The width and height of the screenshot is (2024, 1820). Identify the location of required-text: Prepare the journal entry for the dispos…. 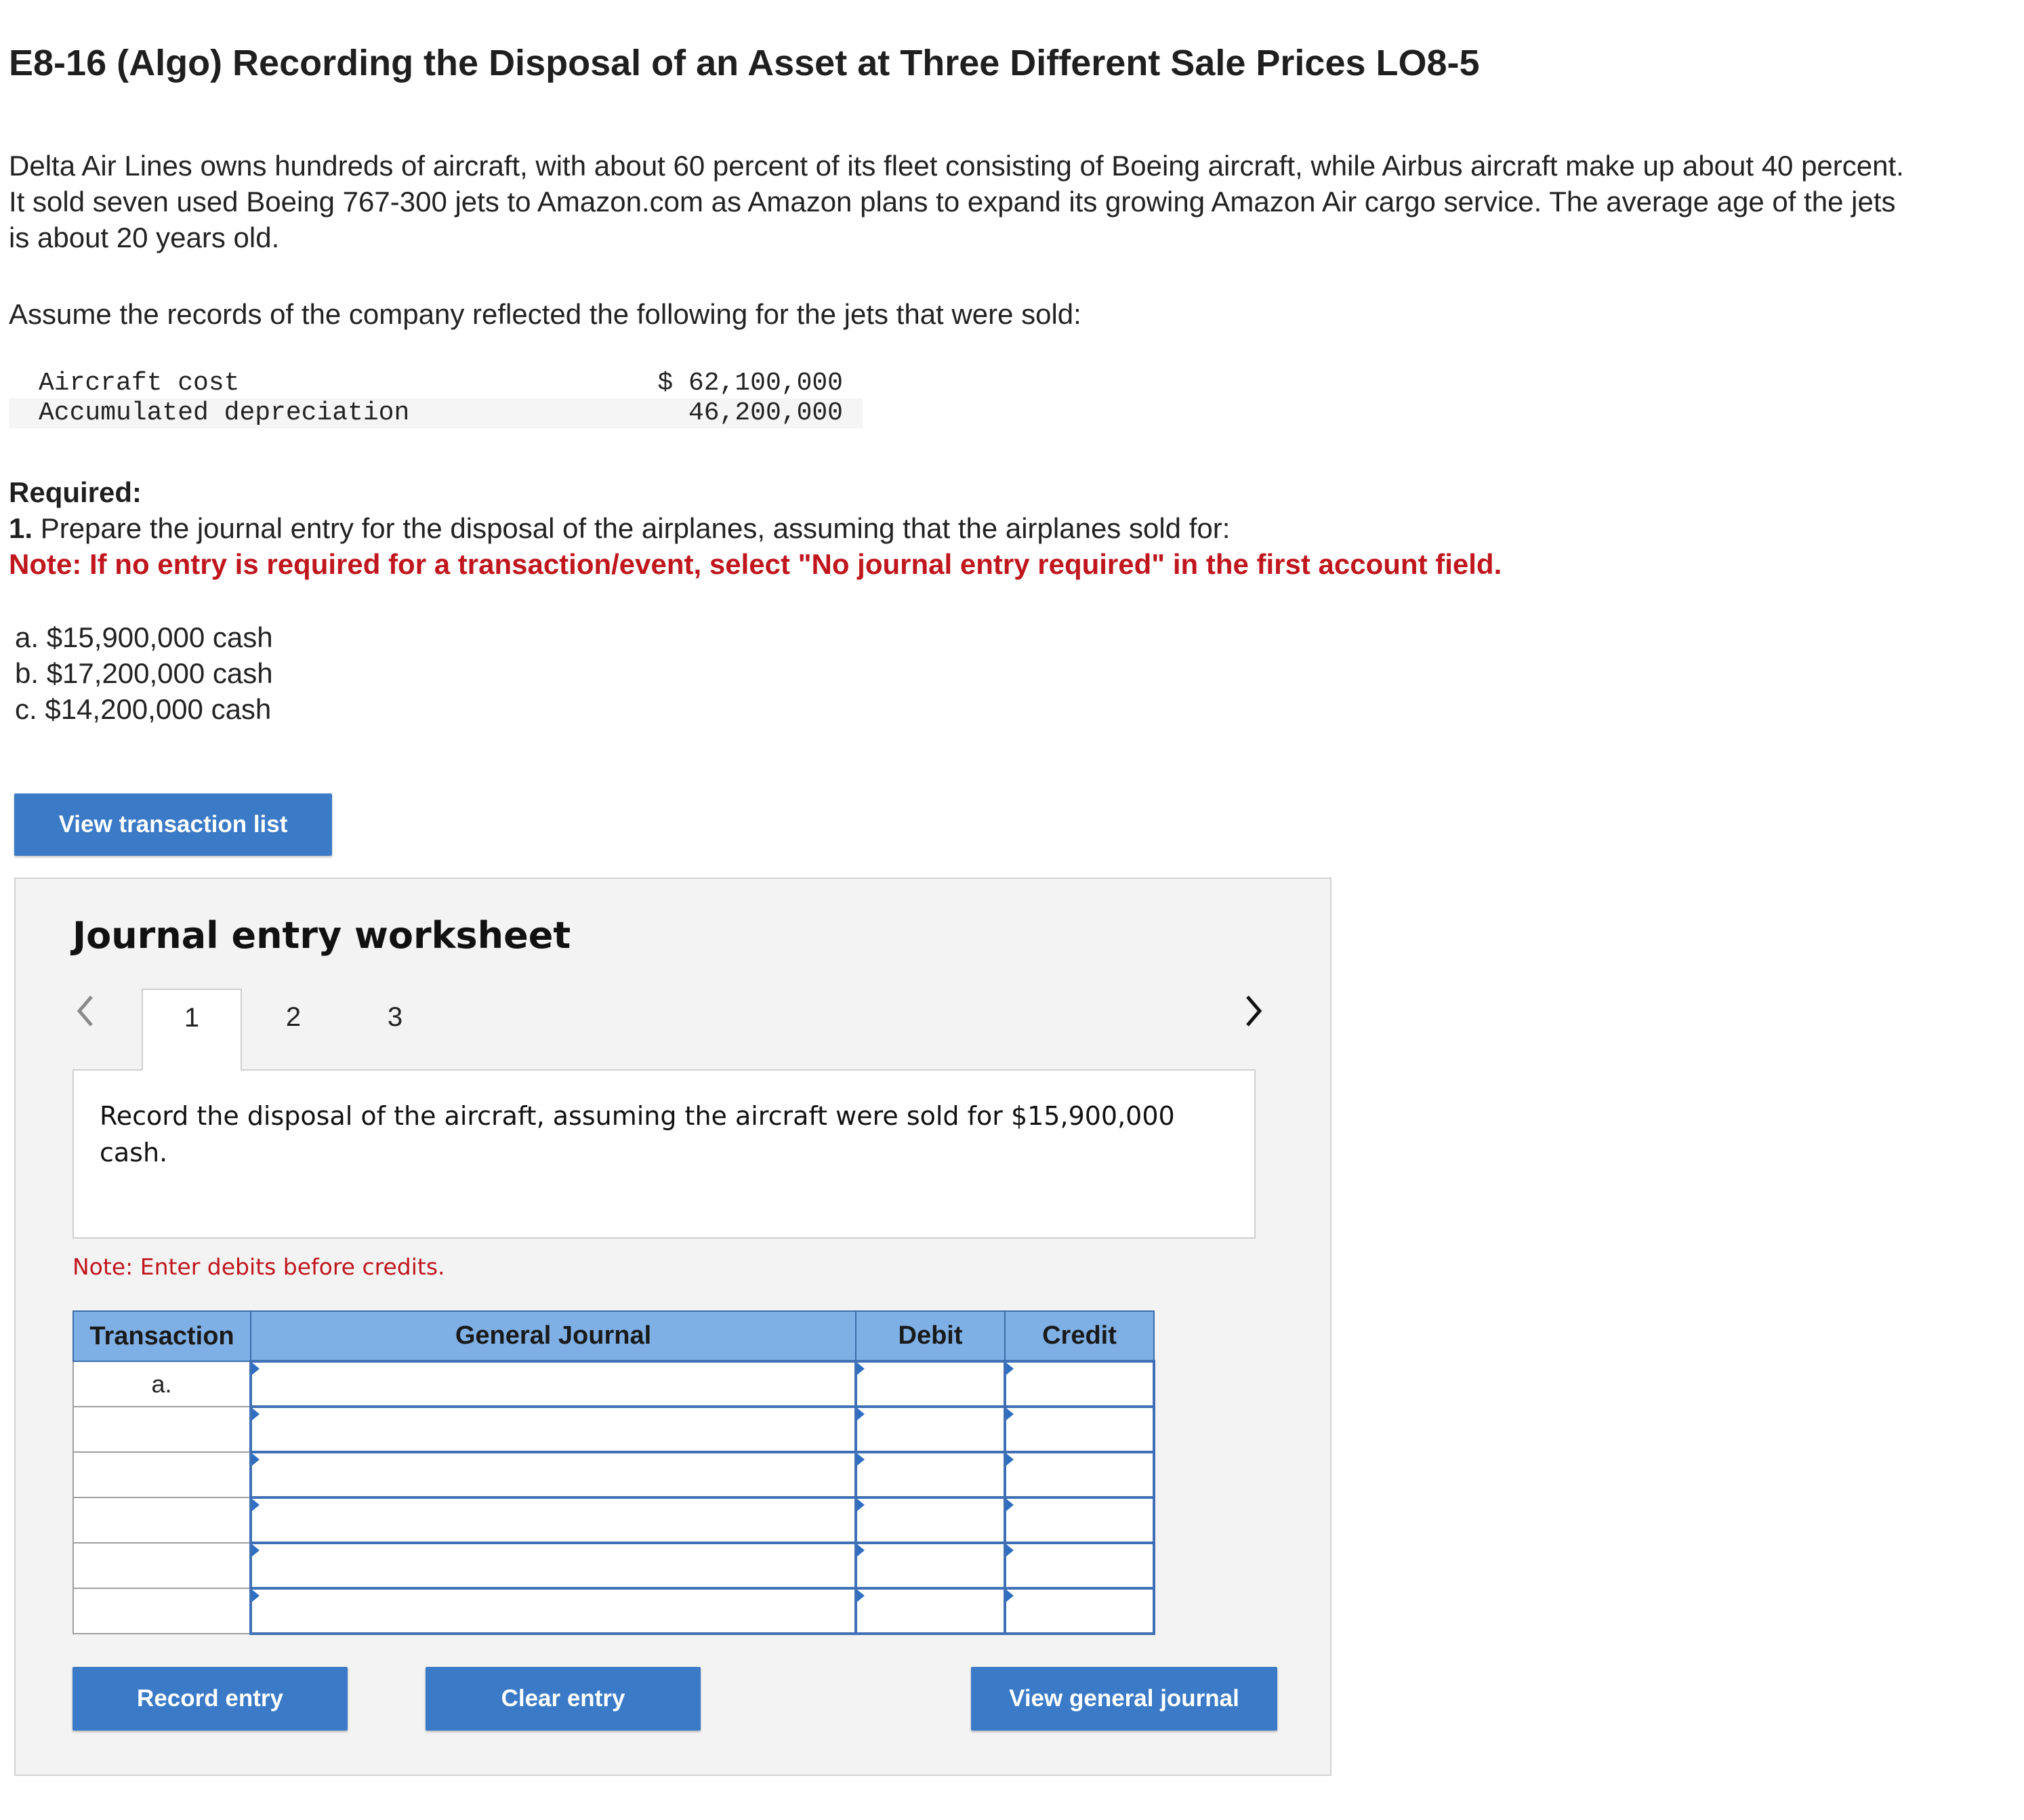
(635, 528).